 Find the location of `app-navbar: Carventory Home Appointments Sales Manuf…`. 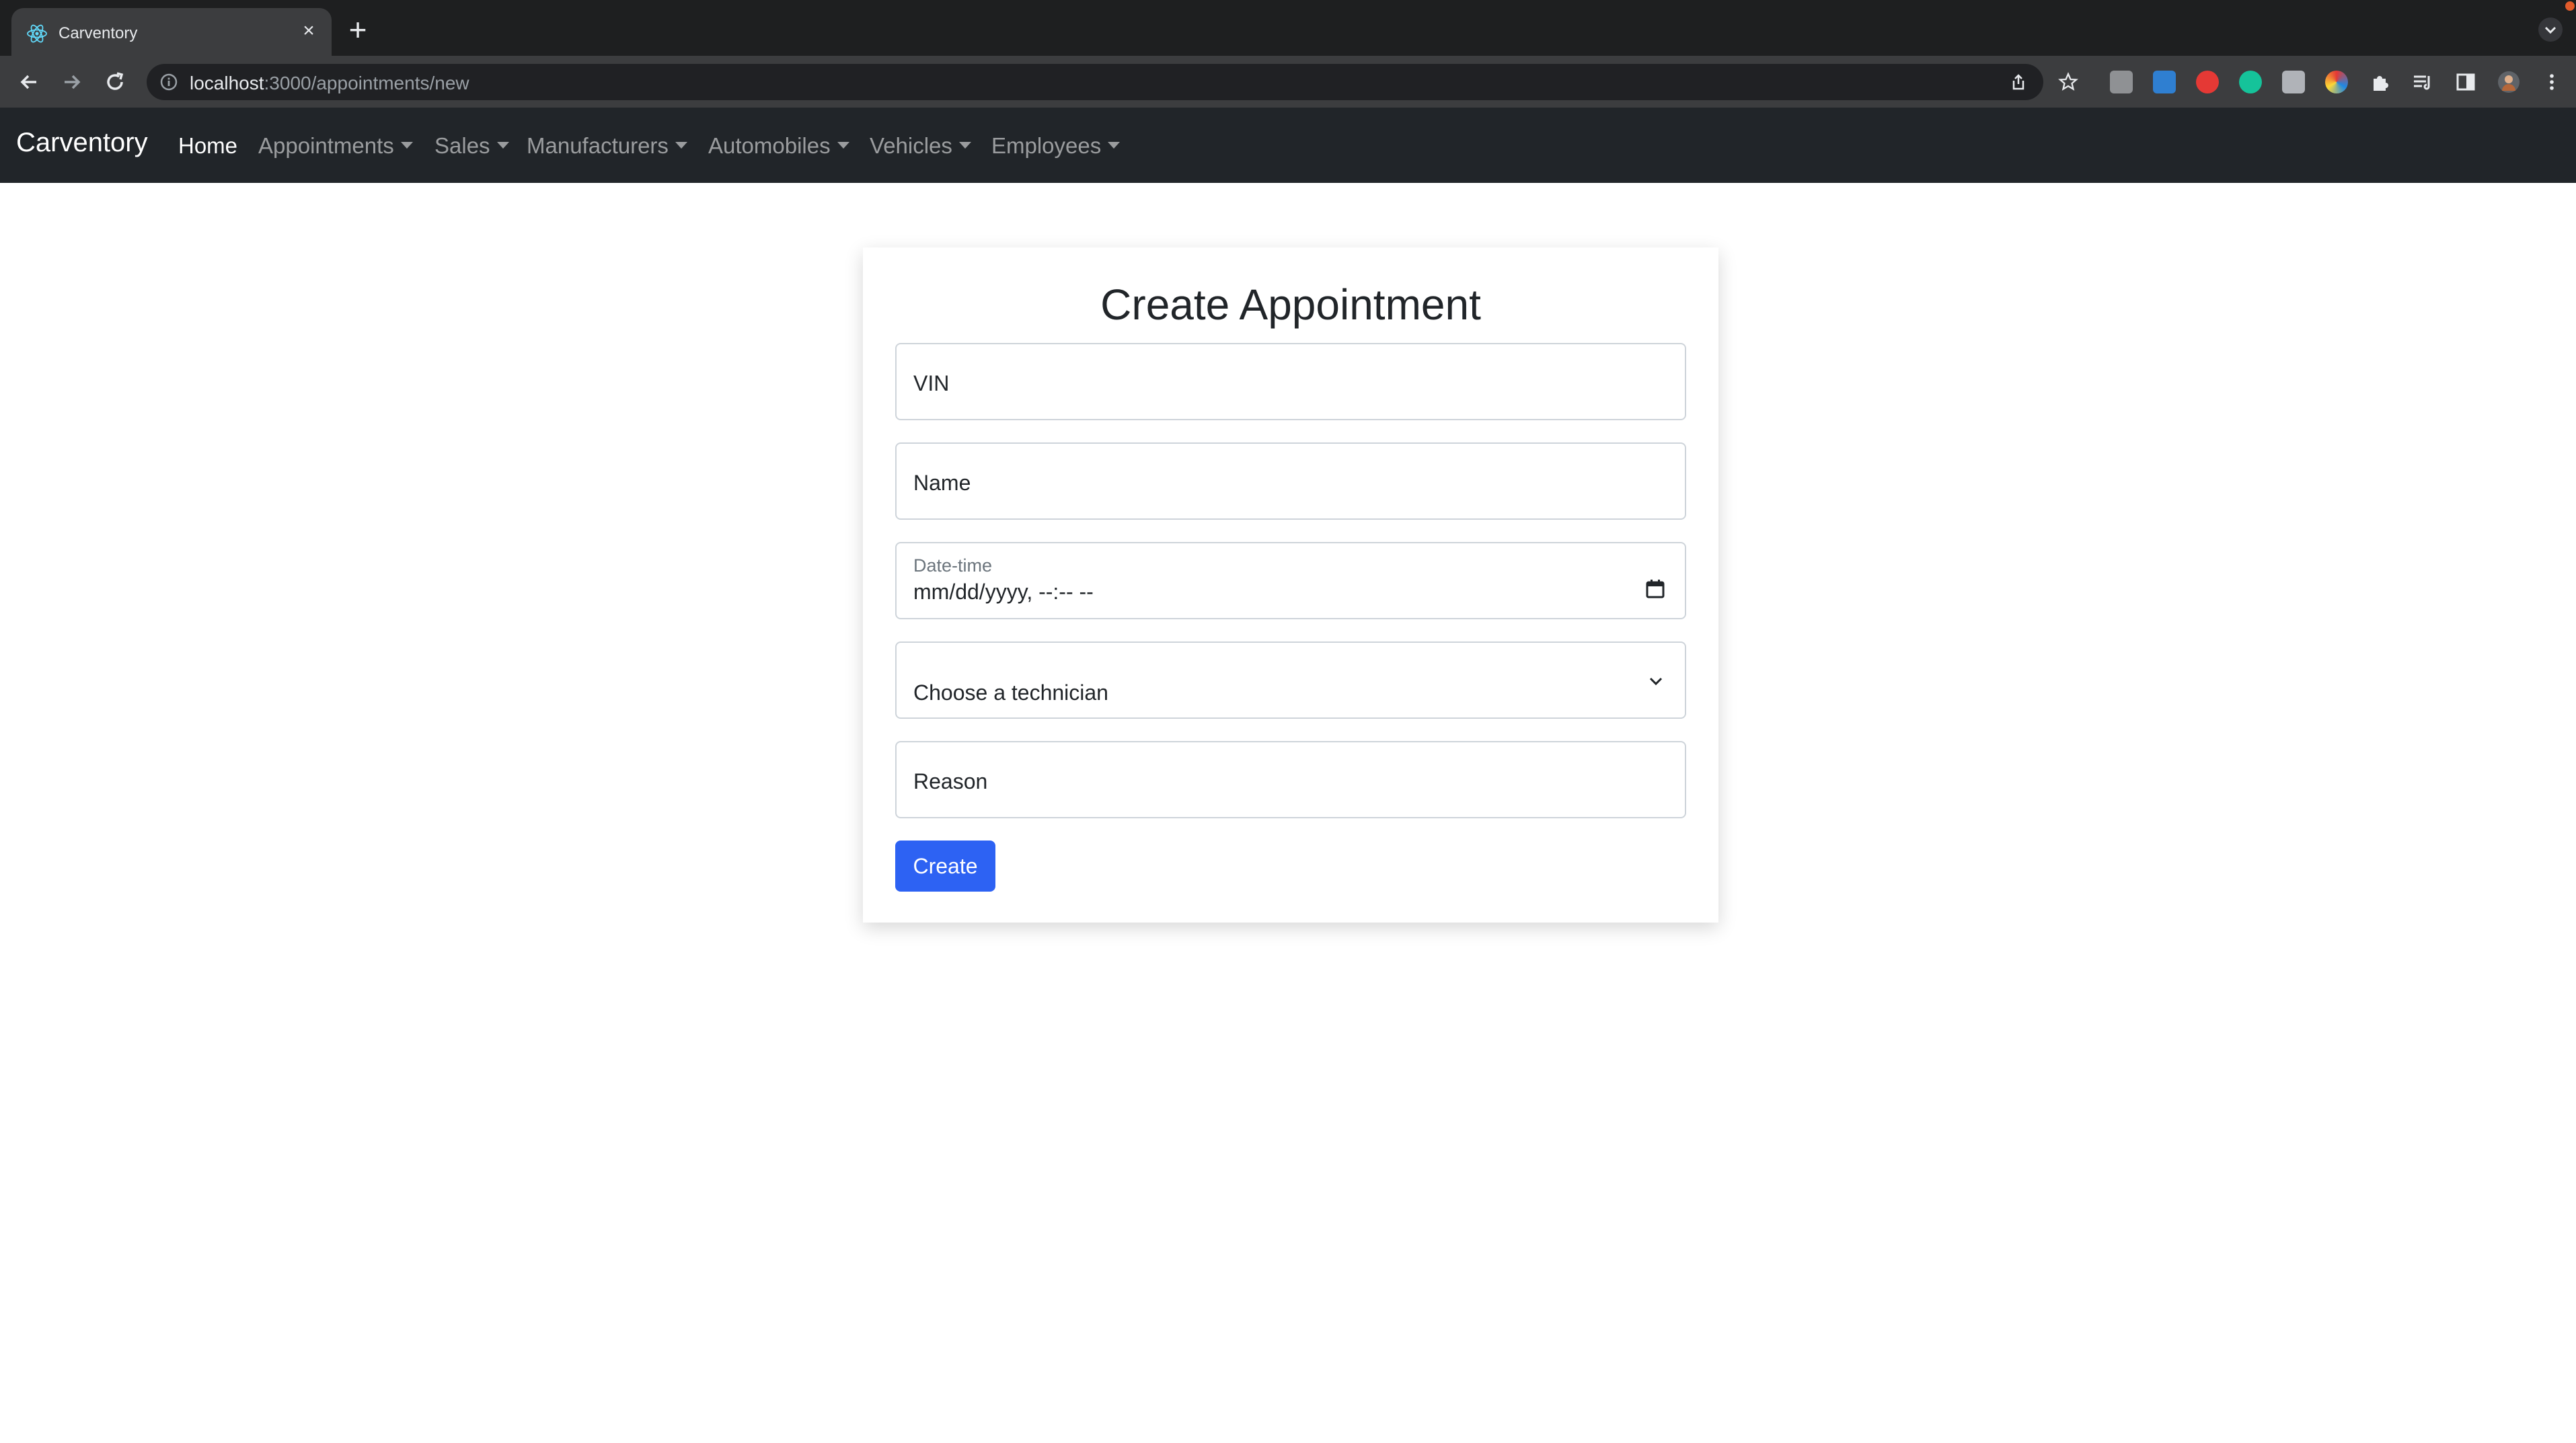

app-navbar: Carventory Home Appointments Sales Manuf… is located at coordinates (1288, 145).